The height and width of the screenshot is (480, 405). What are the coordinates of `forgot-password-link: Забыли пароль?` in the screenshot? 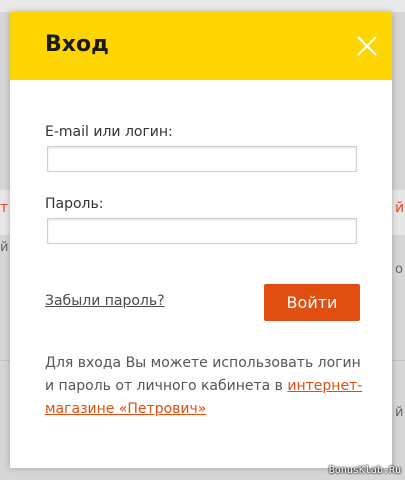 It's located at (105, 301).